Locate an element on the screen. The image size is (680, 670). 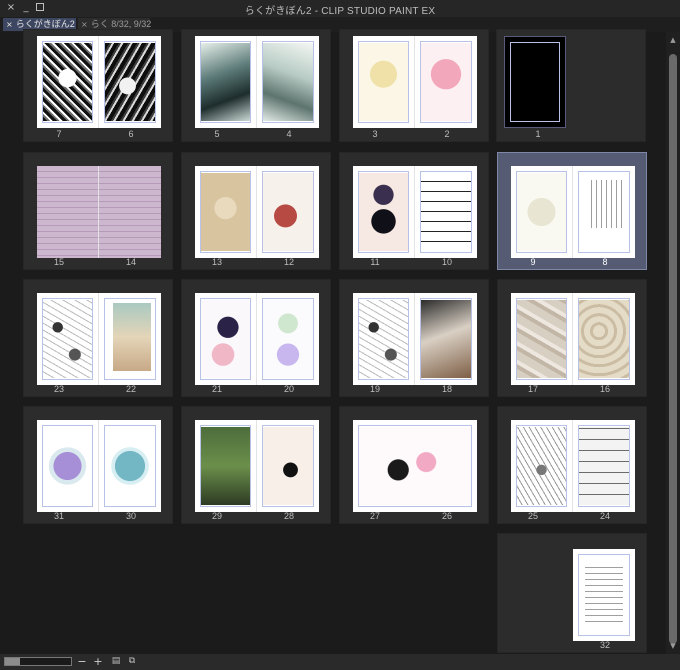
spread-1: 1 is located at coordinates (571, 85).